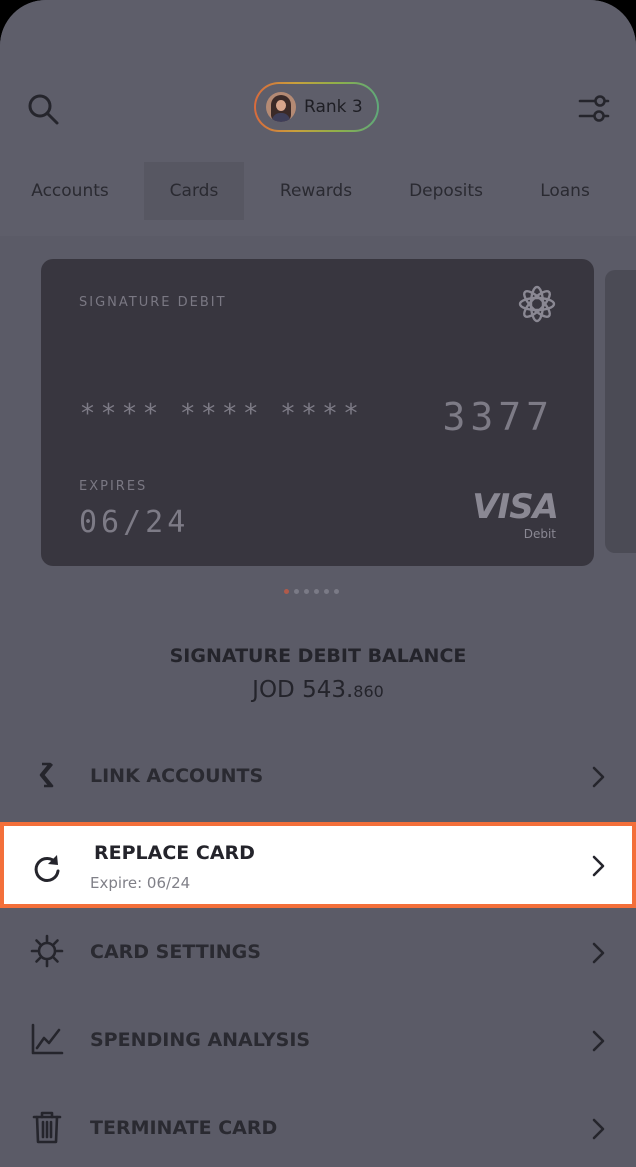 The image size is (636, 1167). I want to click on link-icon, so click(46, 775).